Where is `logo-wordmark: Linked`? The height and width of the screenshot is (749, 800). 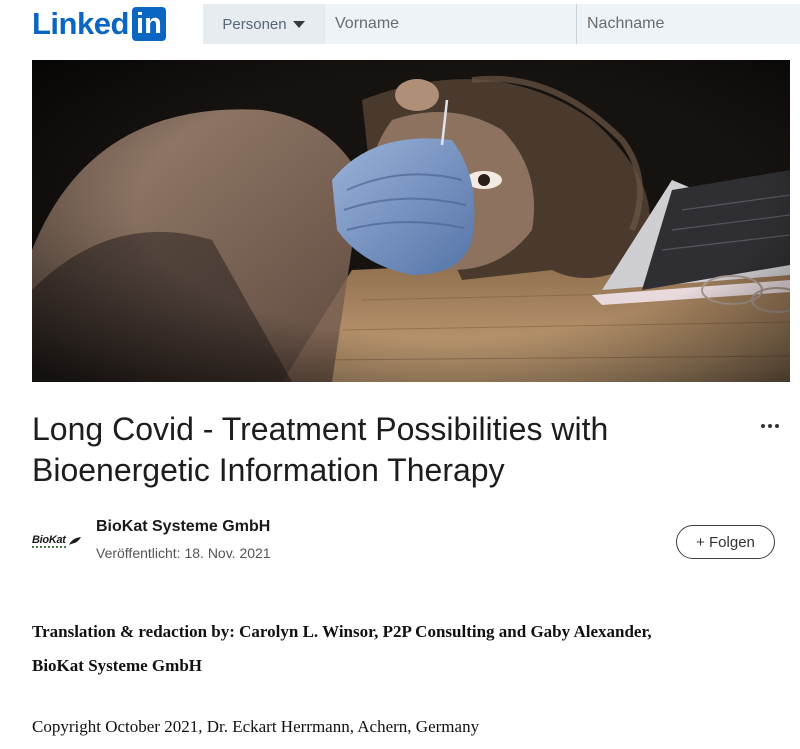 logo-wordmark: Linked is located at coordinates (80, 23).